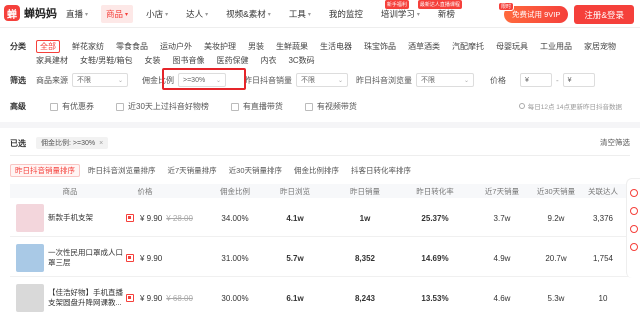  Describe the element at coordinates (603, 218) in the screenshot. I see `creators-cell: 3,376` at that location.